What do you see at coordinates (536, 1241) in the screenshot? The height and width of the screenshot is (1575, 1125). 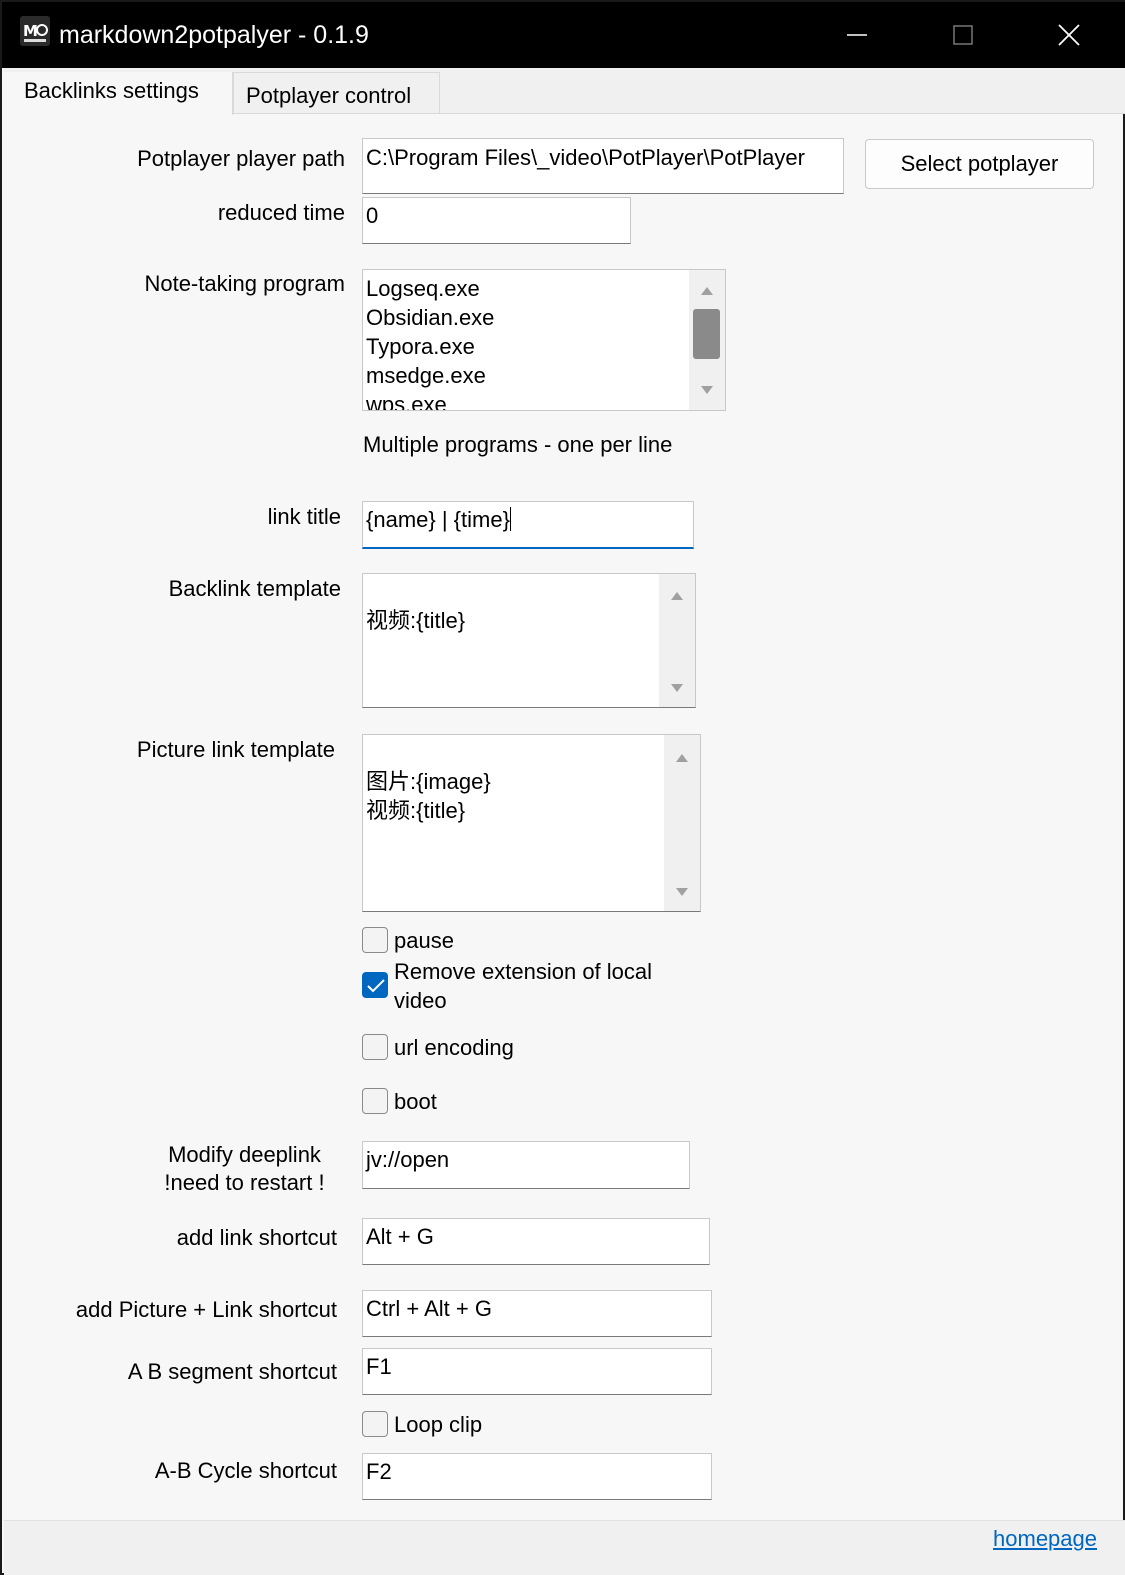 I see `add-link-shortcut-input: Alt + G` at bounding box center [536, 1241].